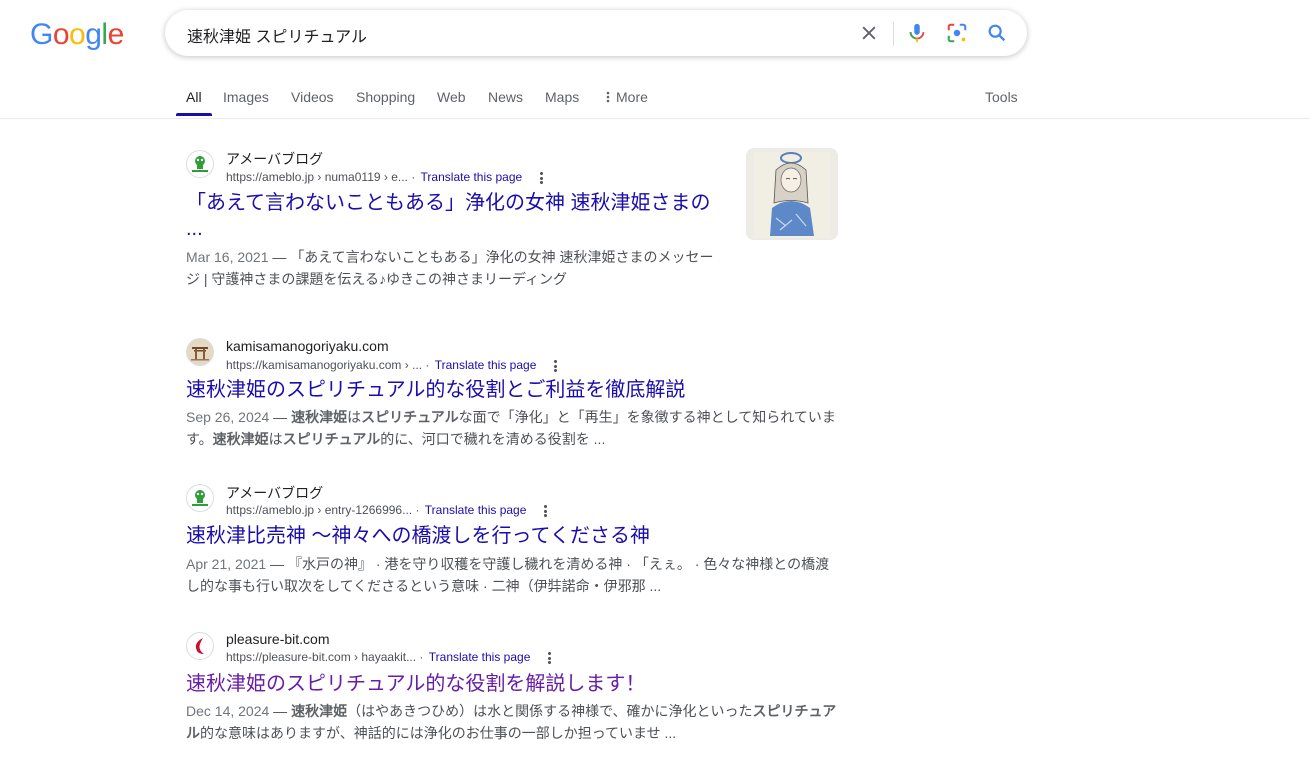  What do you see at coordinates (200, 352) in the screenshot?
I see `shrine-icon` at bounding box center [200, 352].